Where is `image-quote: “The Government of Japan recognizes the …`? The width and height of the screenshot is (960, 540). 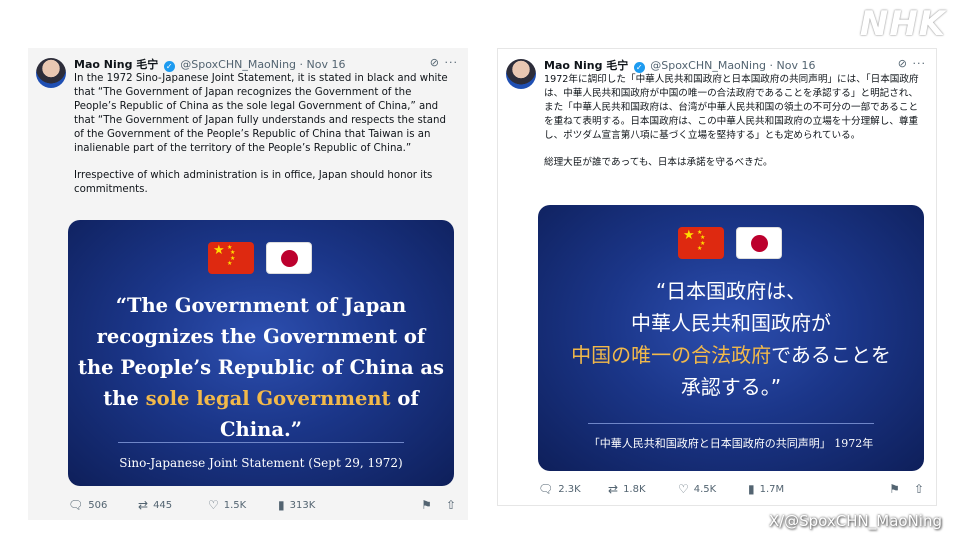 image-quote: “The Government of Japan recognizes the … is located at coordinates (261, 367).